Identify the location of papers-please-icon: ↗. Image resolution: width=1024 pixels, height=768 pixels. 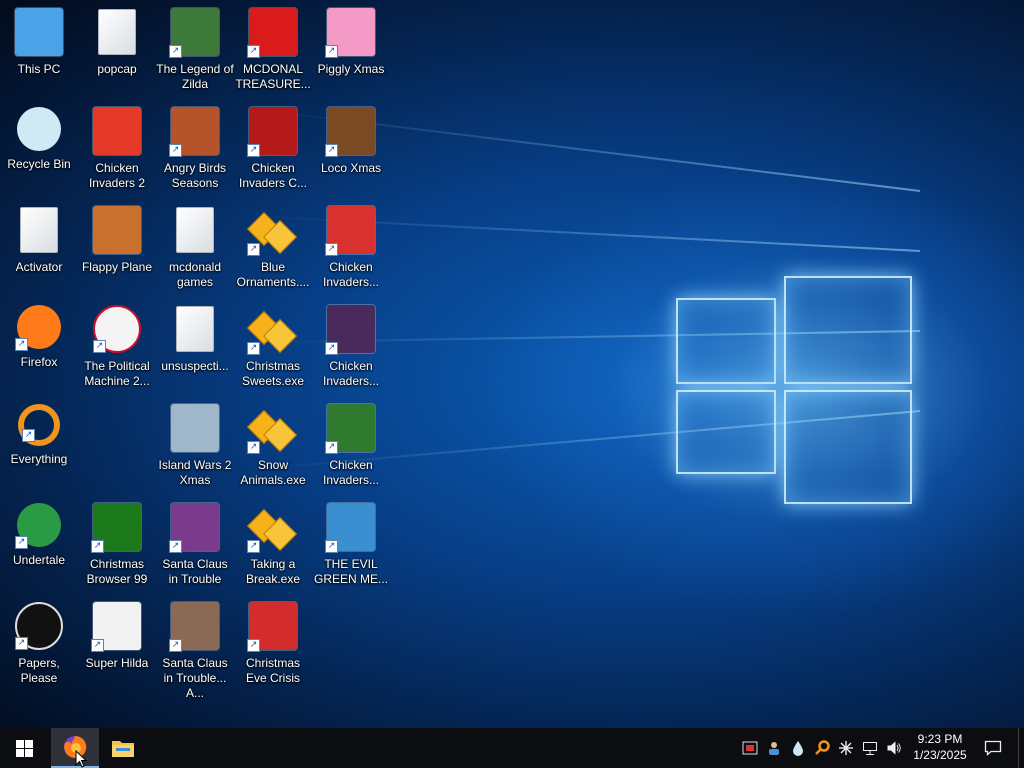
(39, 626).